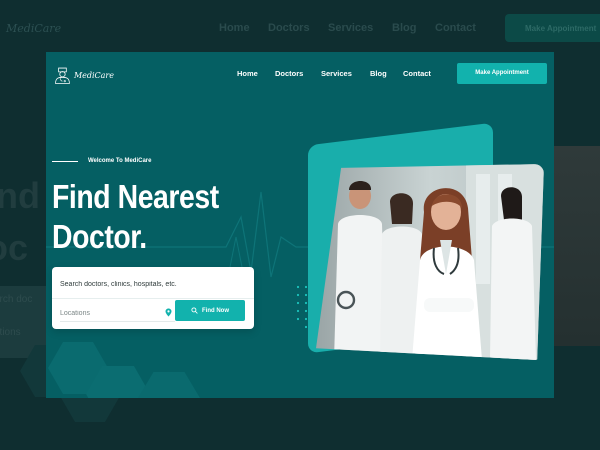  I want to click on find-now-button: Find Now, so click(210, 310).